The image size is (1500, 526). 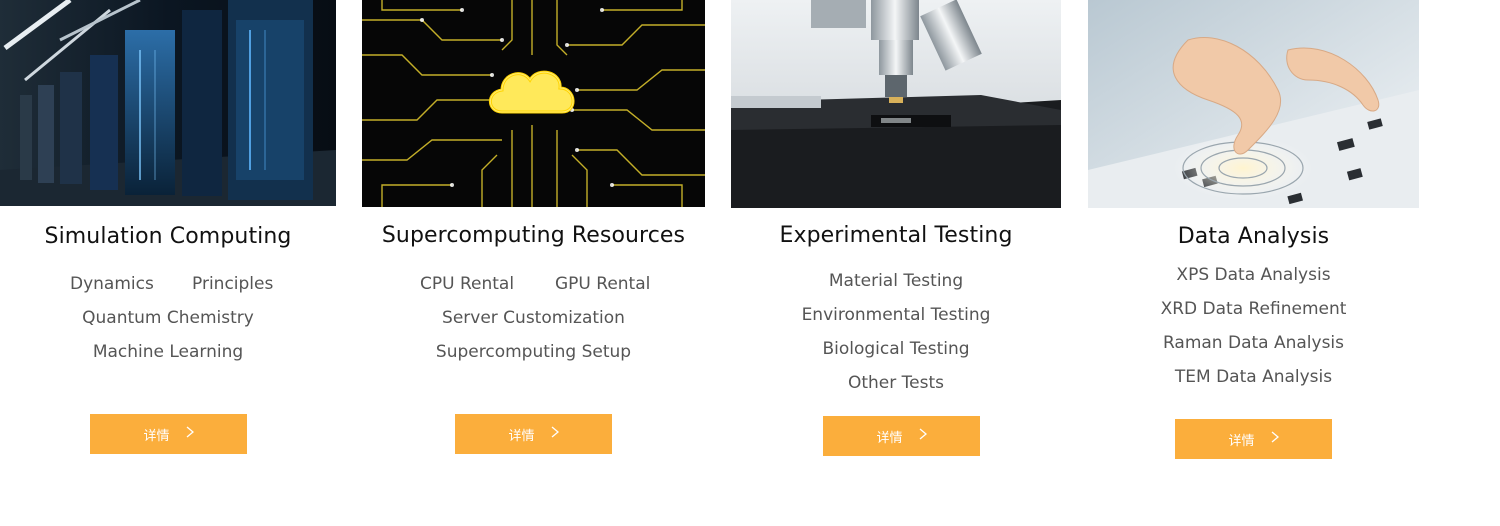 I want to click on card-title: Supercomputing Resources, so click(x=533, y=235).